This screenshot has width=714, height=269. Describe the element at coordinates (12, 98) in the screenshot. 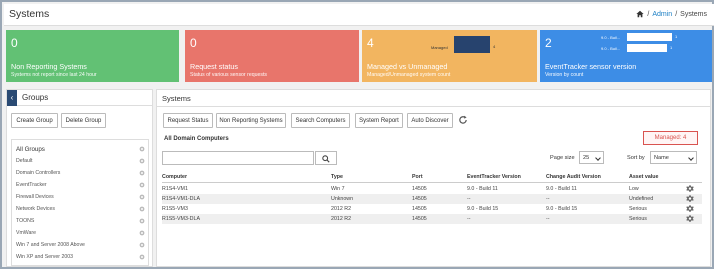

I see `chevron-left-icon: ‹` at that location.